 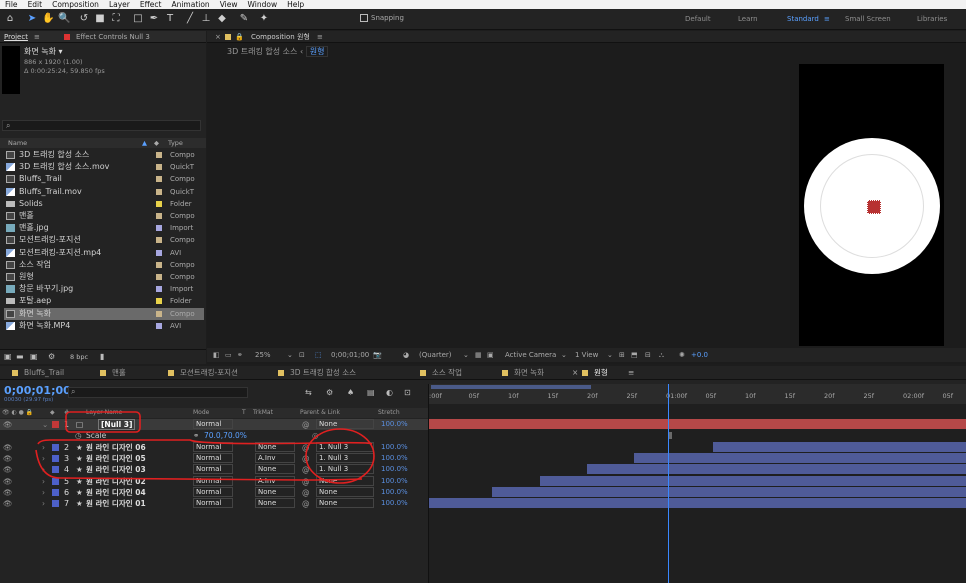 What do you see at coordinates (827, 19) in the screenshot?
I see `workspace-menu-icon: ≡` at bounding box center [827, 19].